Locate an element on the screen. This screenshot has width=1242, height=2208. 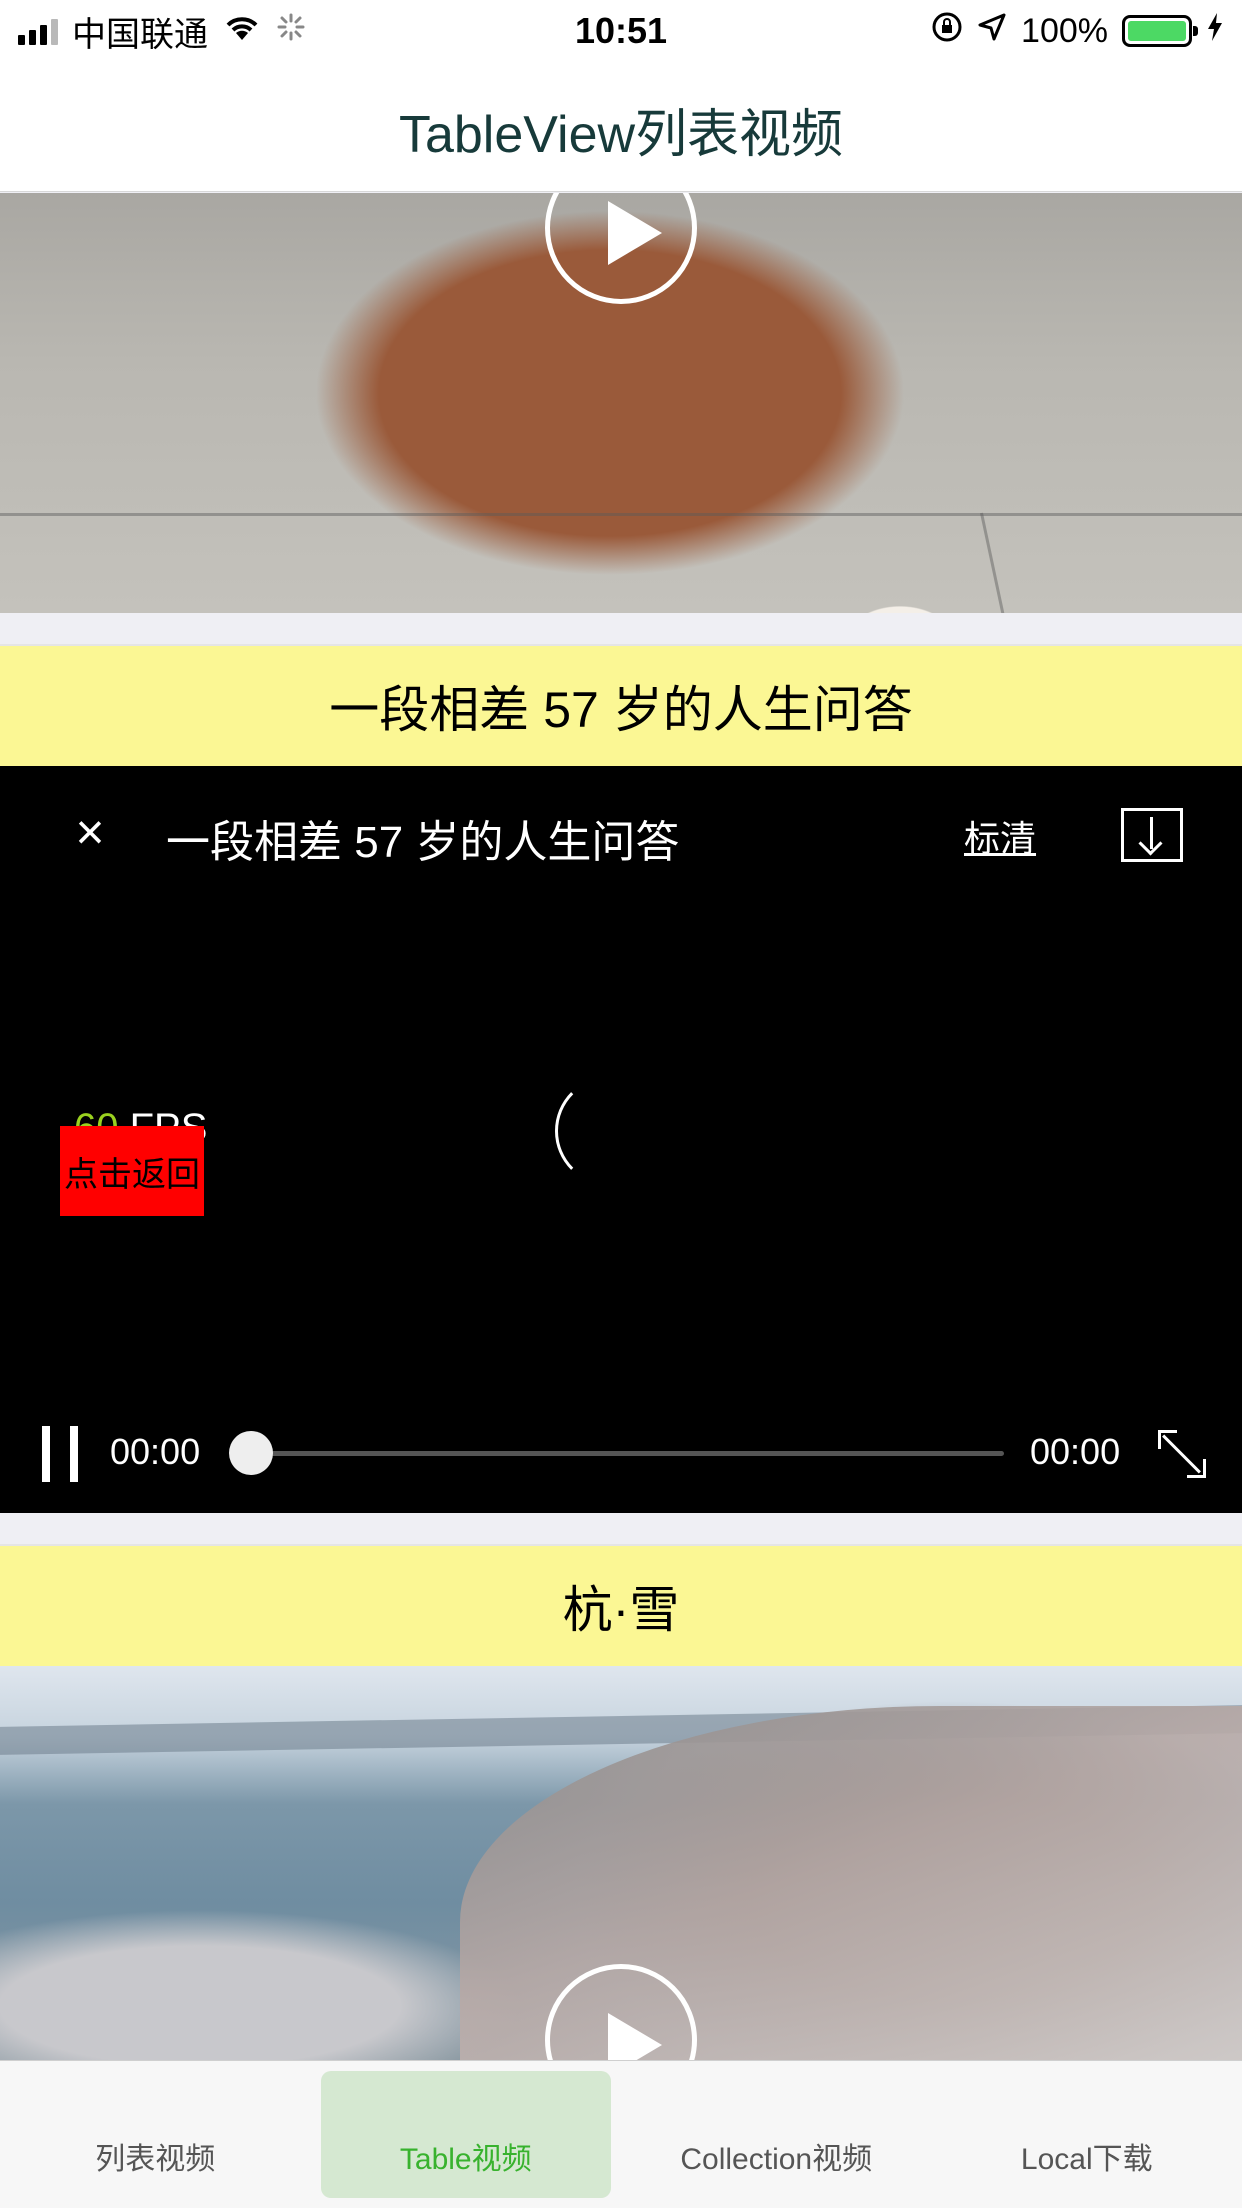
progress-thumb is located at coordinates (251, 1453).